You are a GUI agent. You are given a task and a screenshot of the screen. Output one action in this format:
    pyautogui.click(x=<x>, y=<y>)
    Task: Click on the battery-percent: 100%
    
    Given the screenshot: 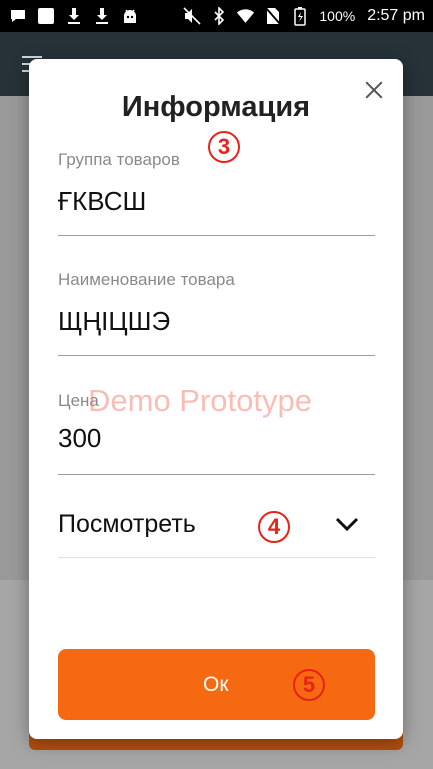 What is the action you would take?
    pyautogui.click(x=337, y=16)
    